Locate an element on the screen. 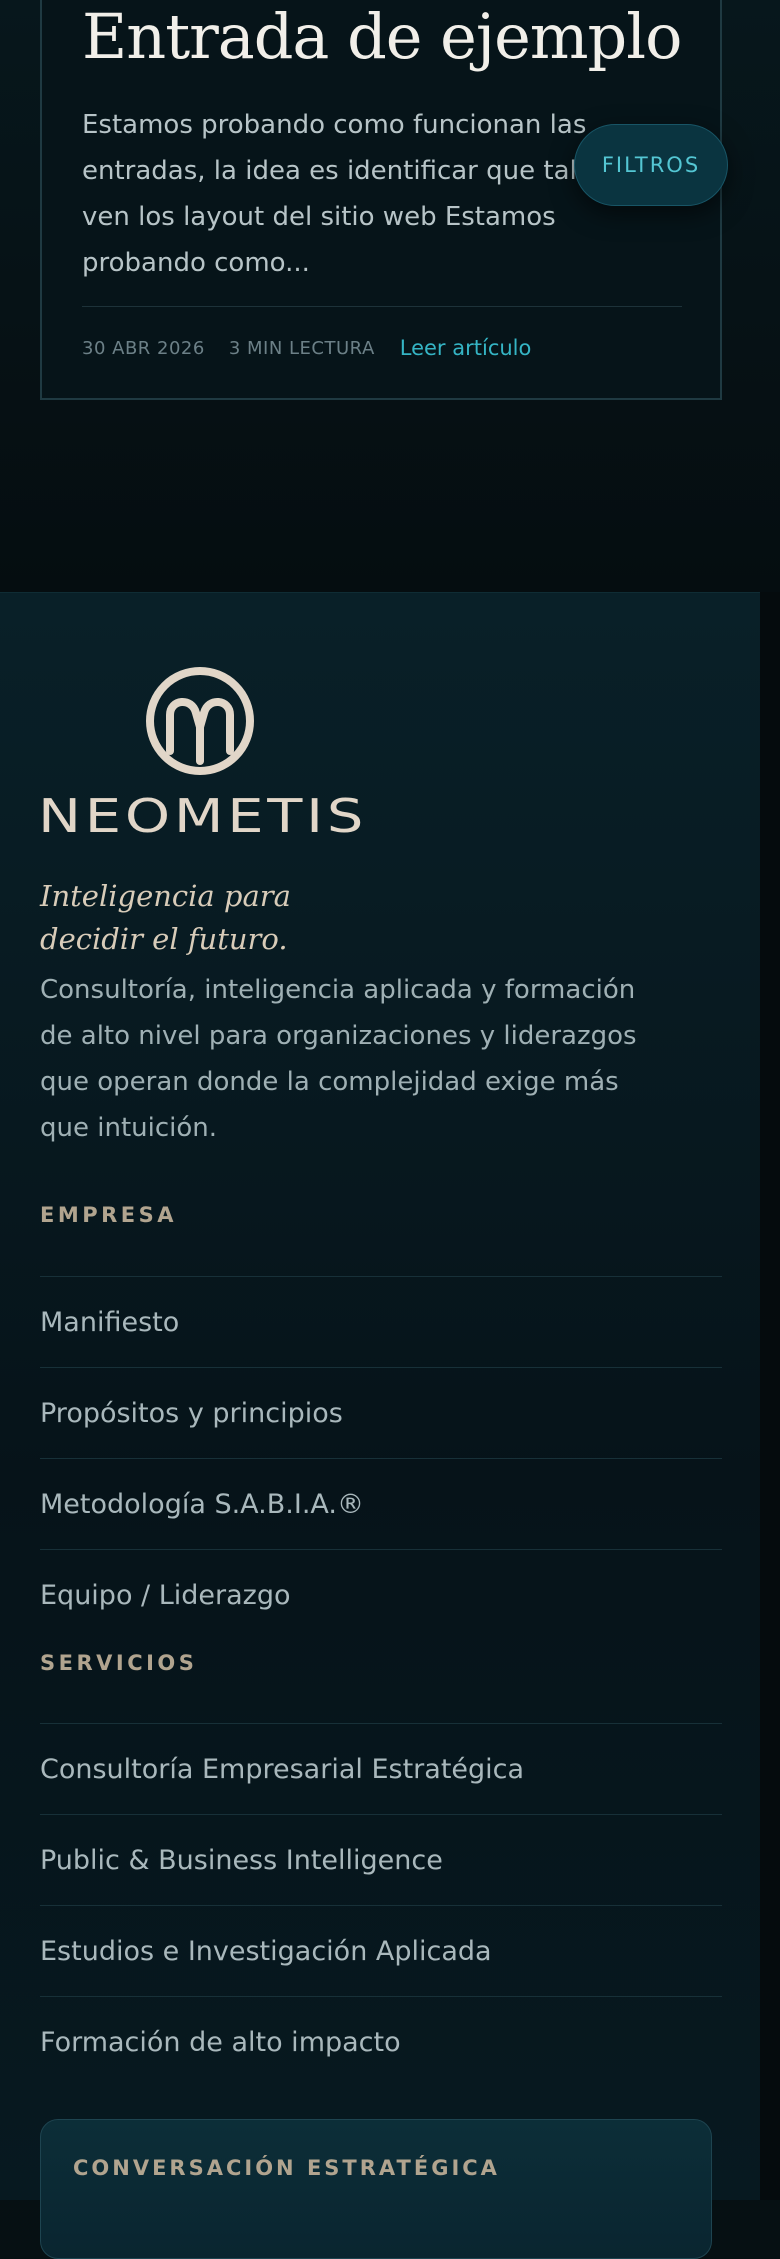 This screenshot has height=2259, width=780. post-divider is located at coordinates (382, 306).